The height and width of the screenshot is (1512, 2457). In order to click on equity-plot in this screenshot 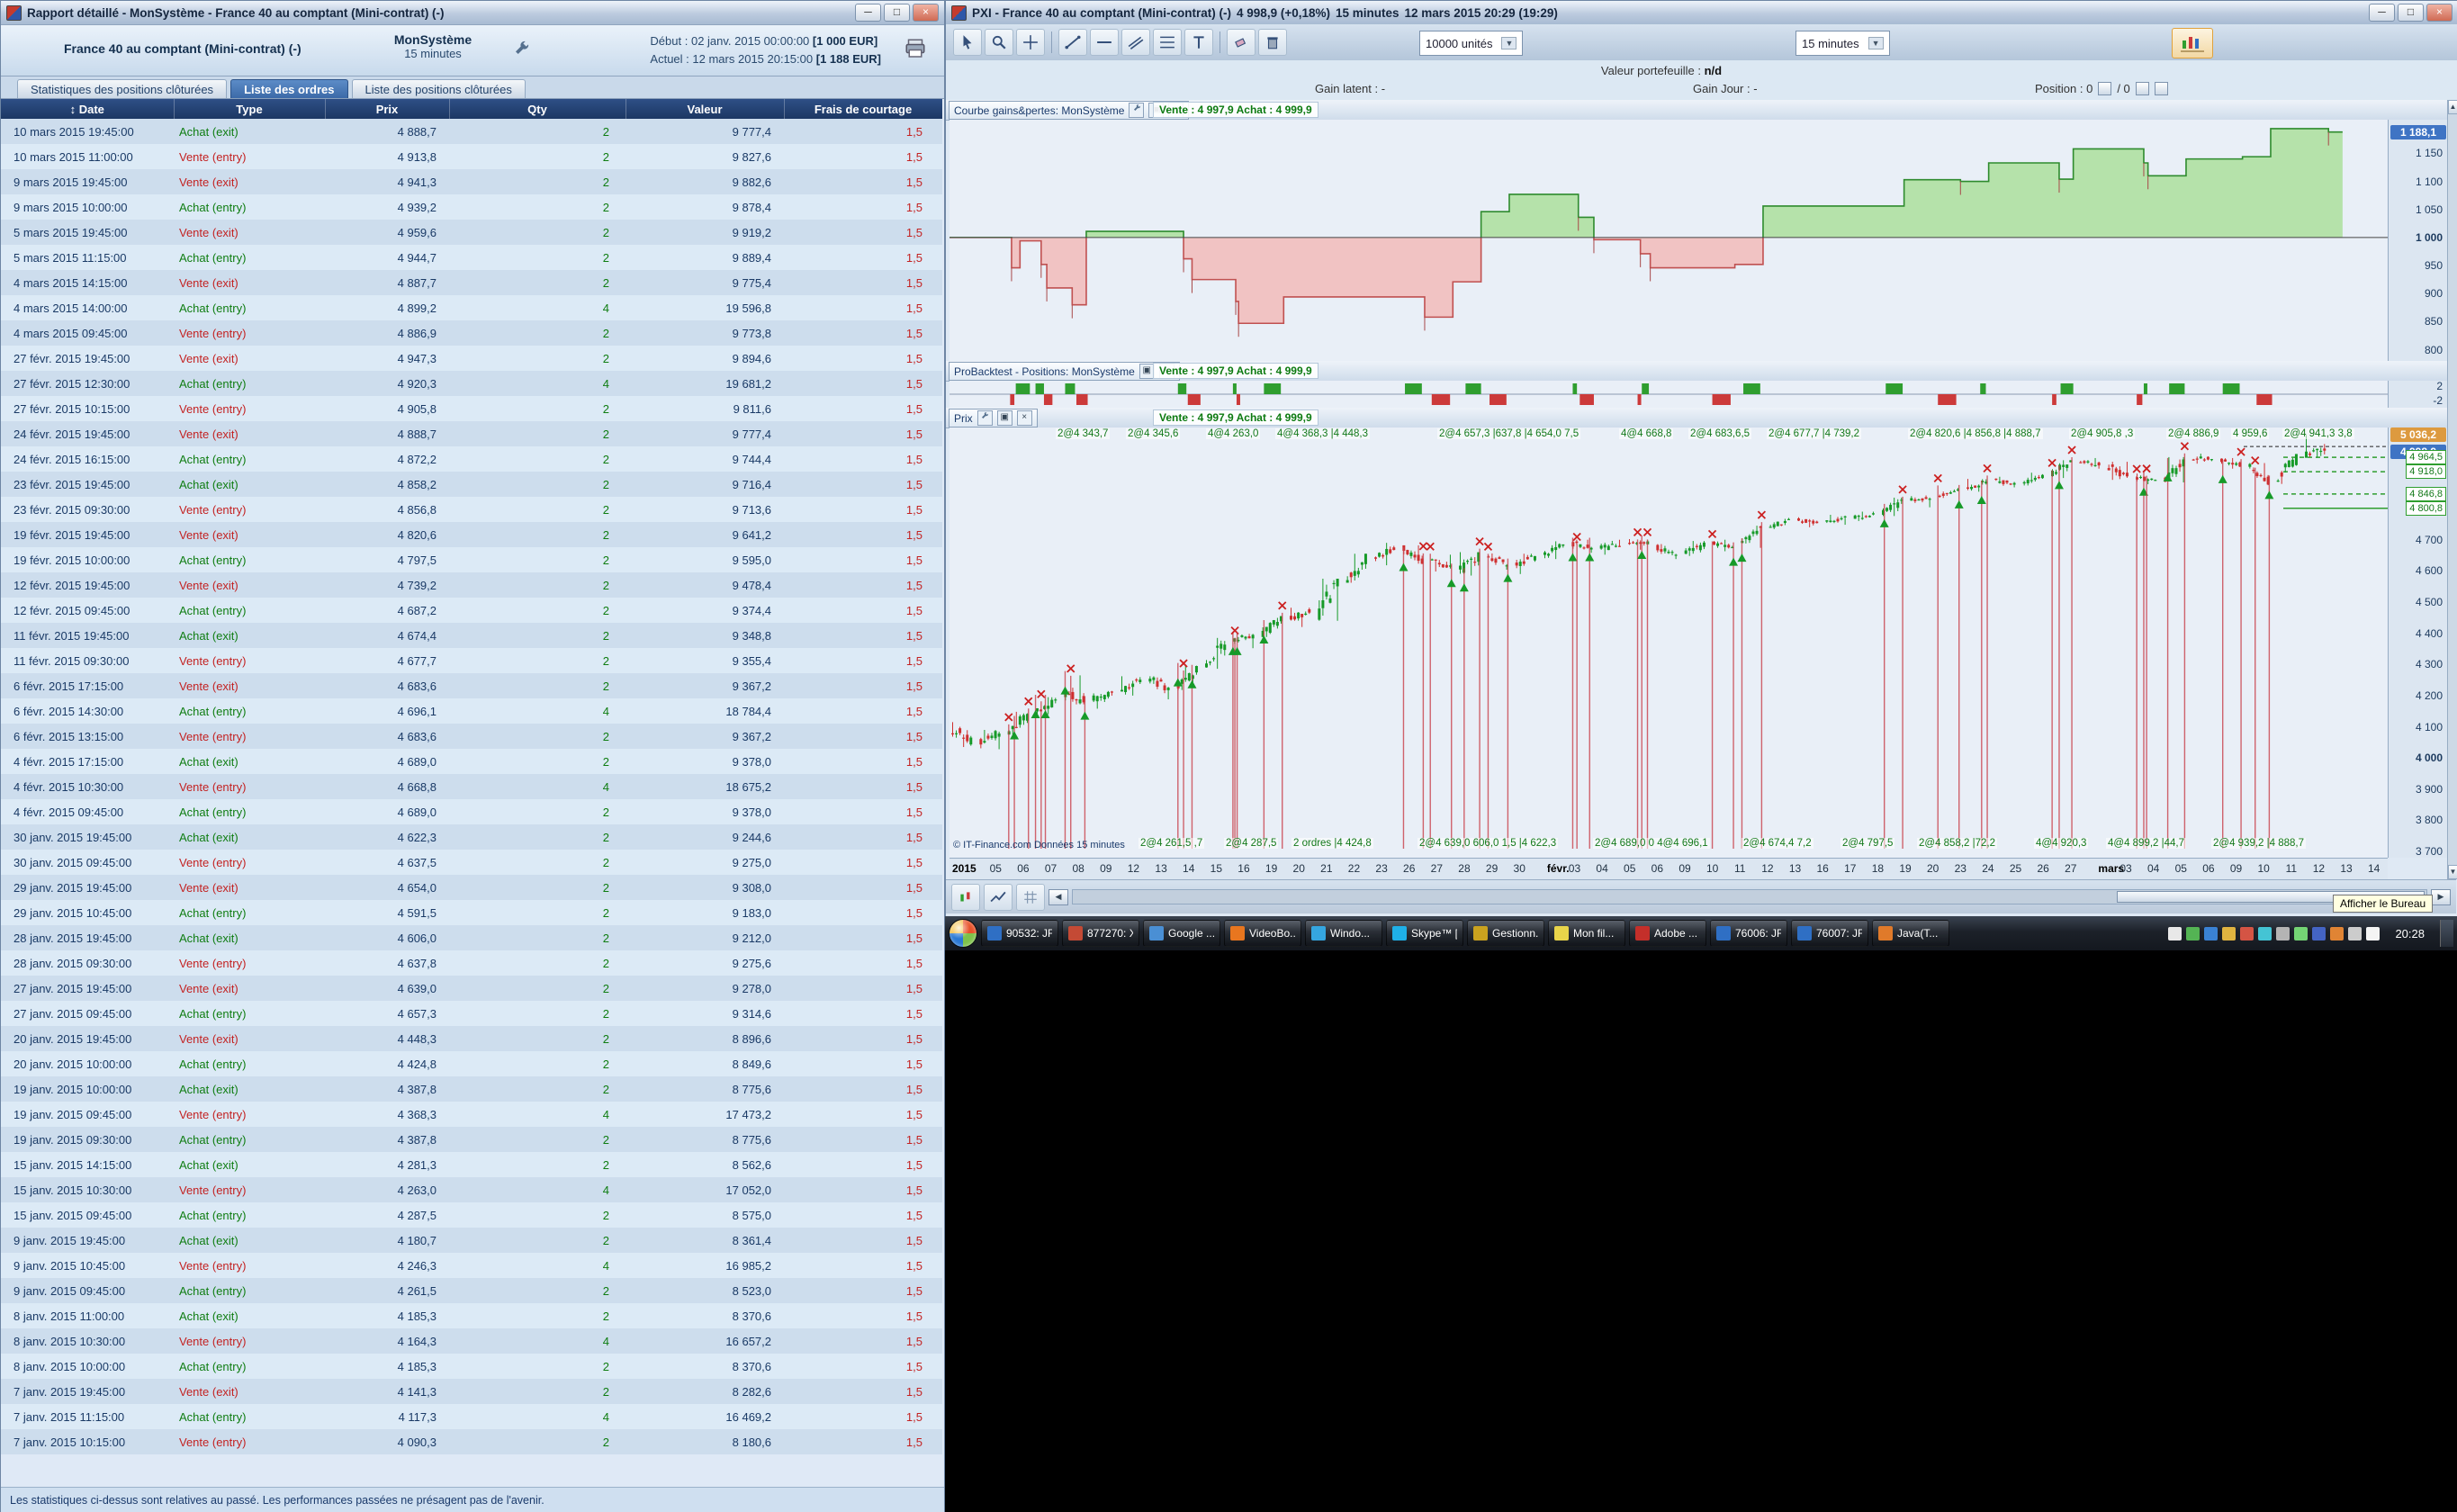, I will do `click(1669, 240)`.